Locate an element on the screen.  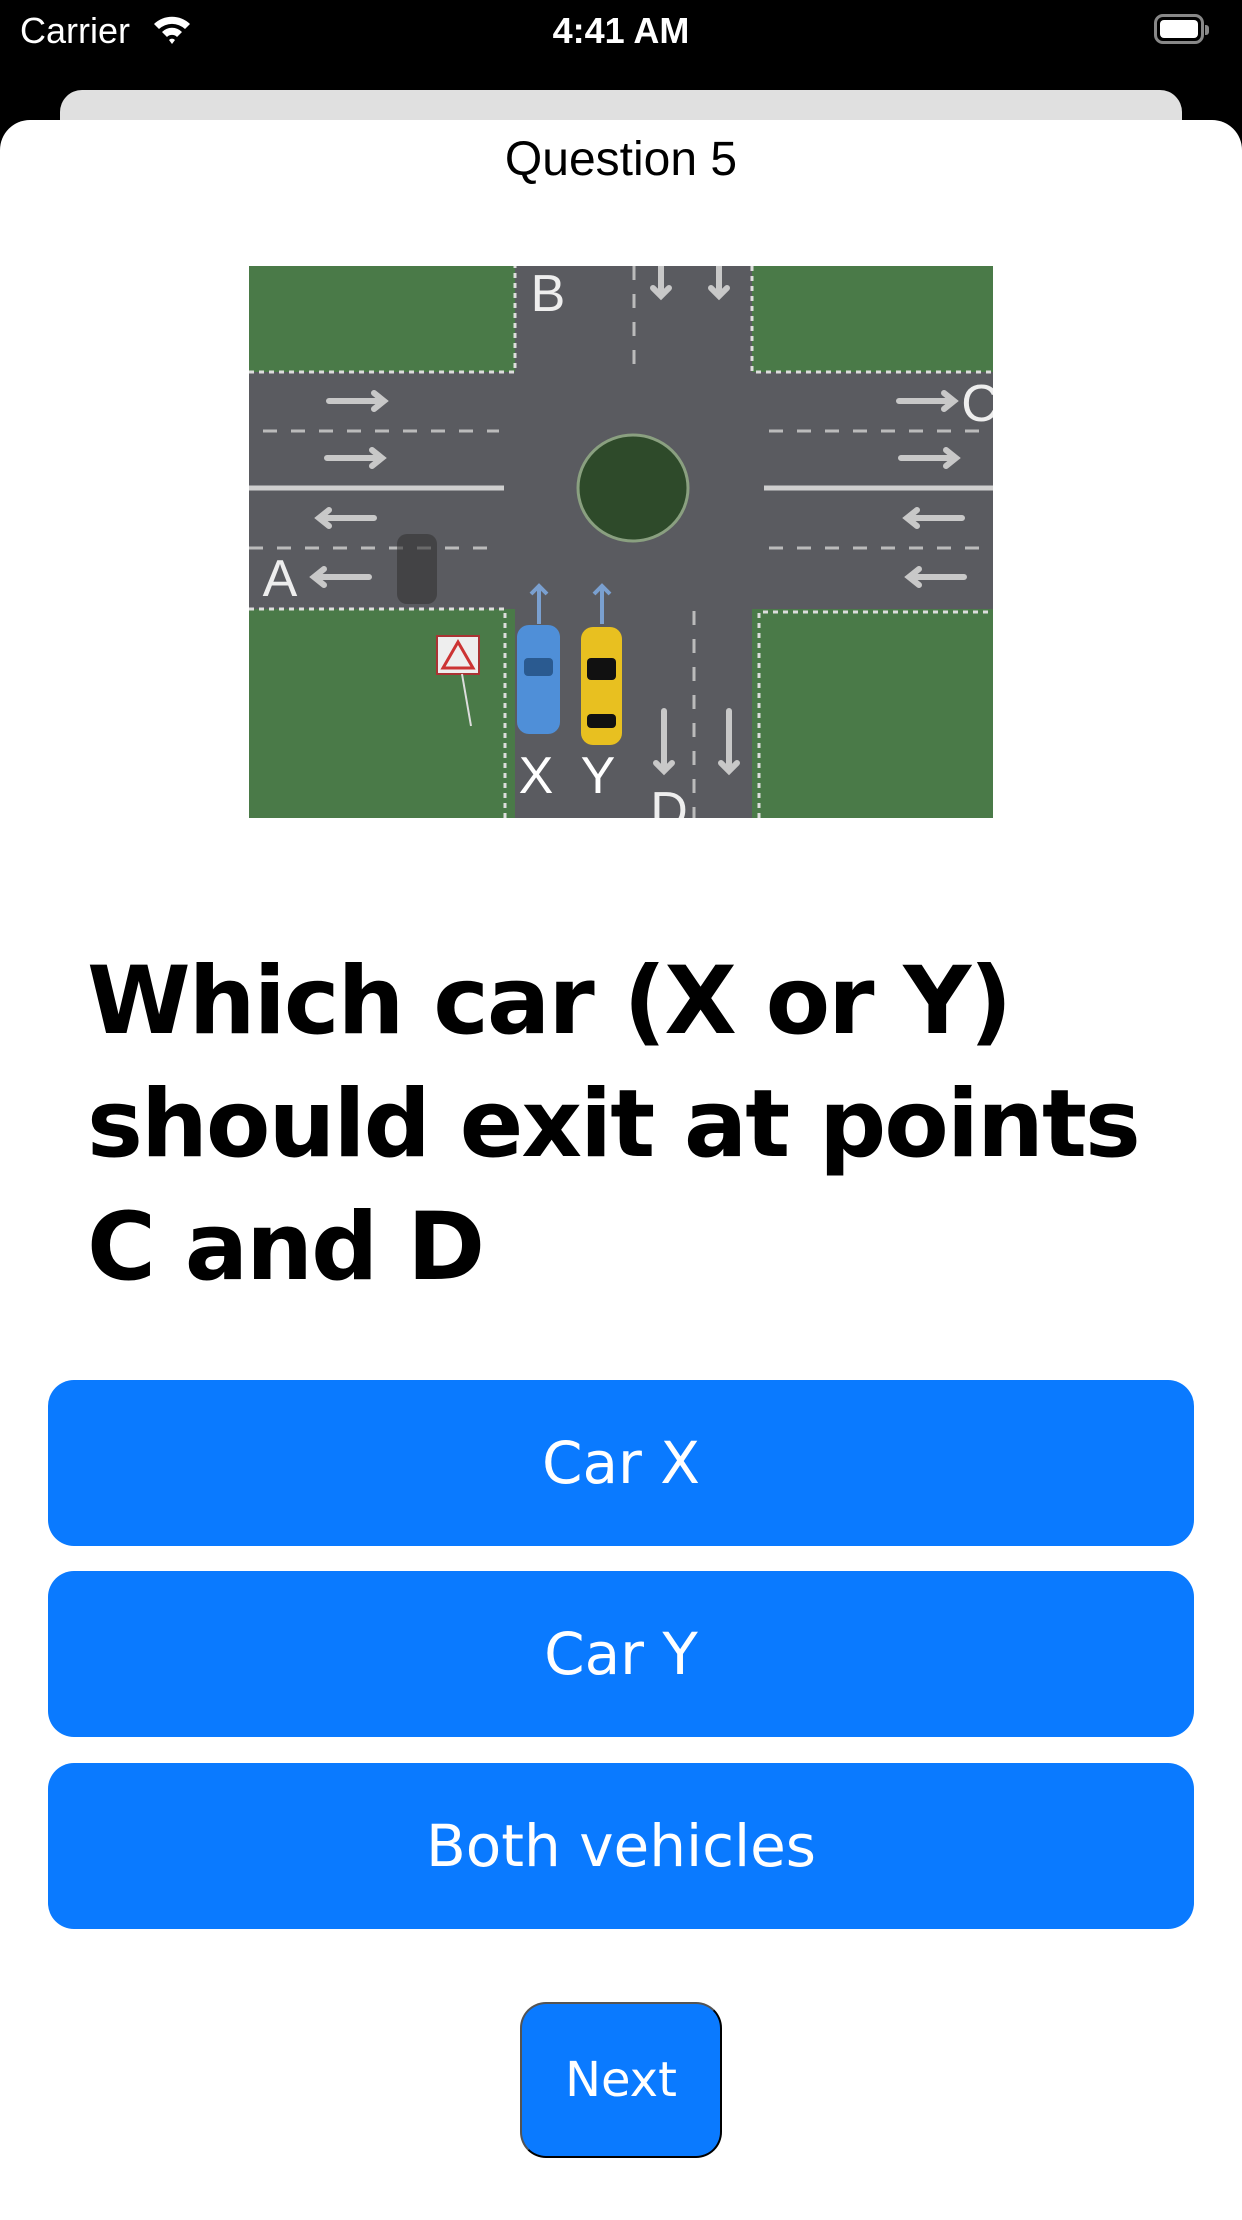
image-label-a: A is located at coordinates (280, 579).